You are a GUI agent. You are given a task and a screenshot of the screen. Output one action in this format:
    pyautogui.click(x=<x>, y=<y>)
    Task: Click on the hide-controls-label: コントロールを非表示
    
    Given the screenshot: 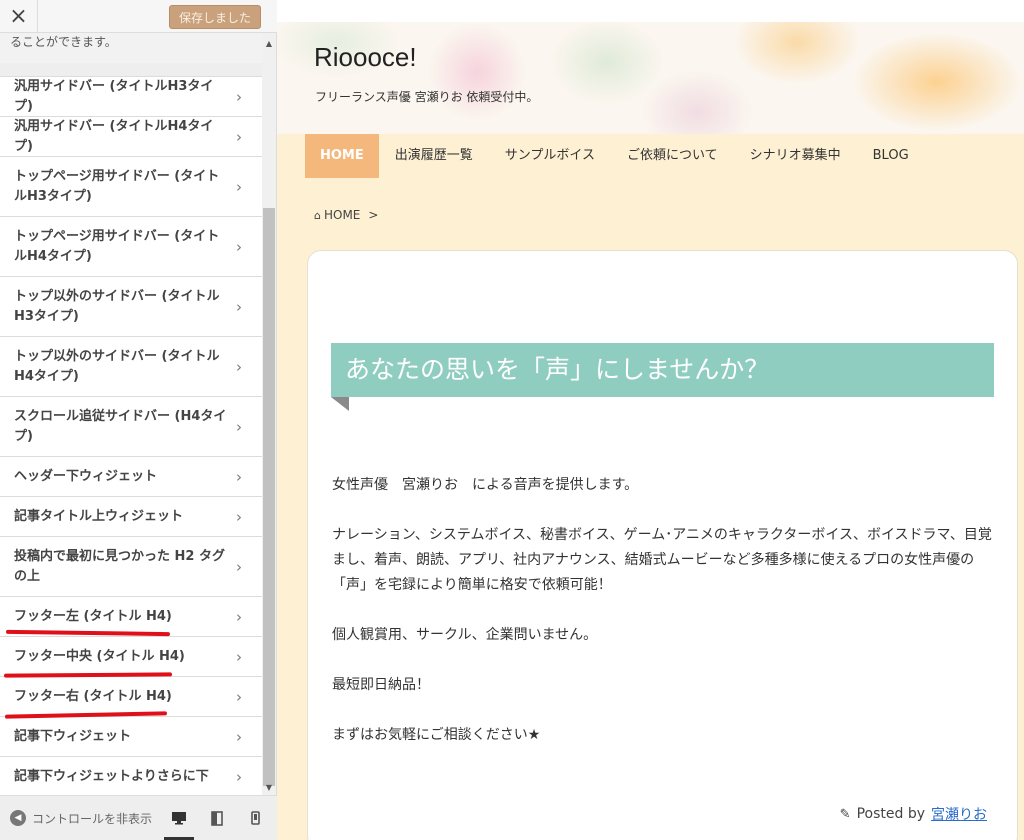 What is the action you would take?
    pyautogui.click(x=92, y=818)
    